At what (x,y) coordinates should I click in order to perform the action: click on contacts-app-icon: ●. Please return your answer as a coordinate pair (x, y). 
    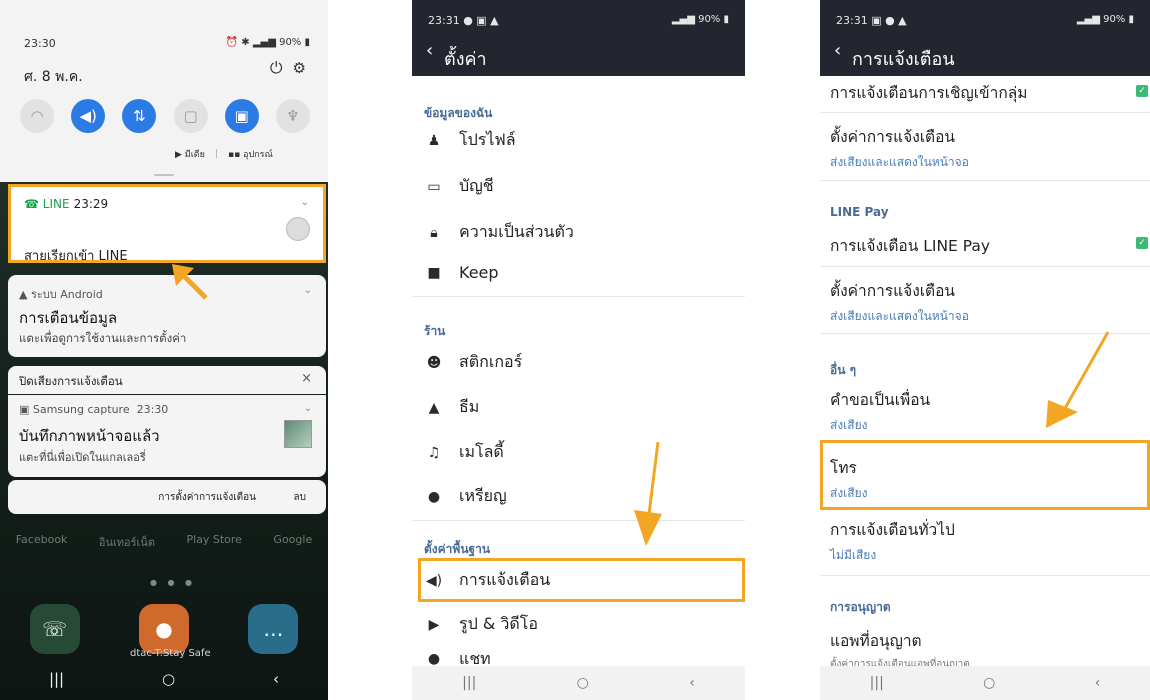
    Looking at the image, I should click on (163, 629).